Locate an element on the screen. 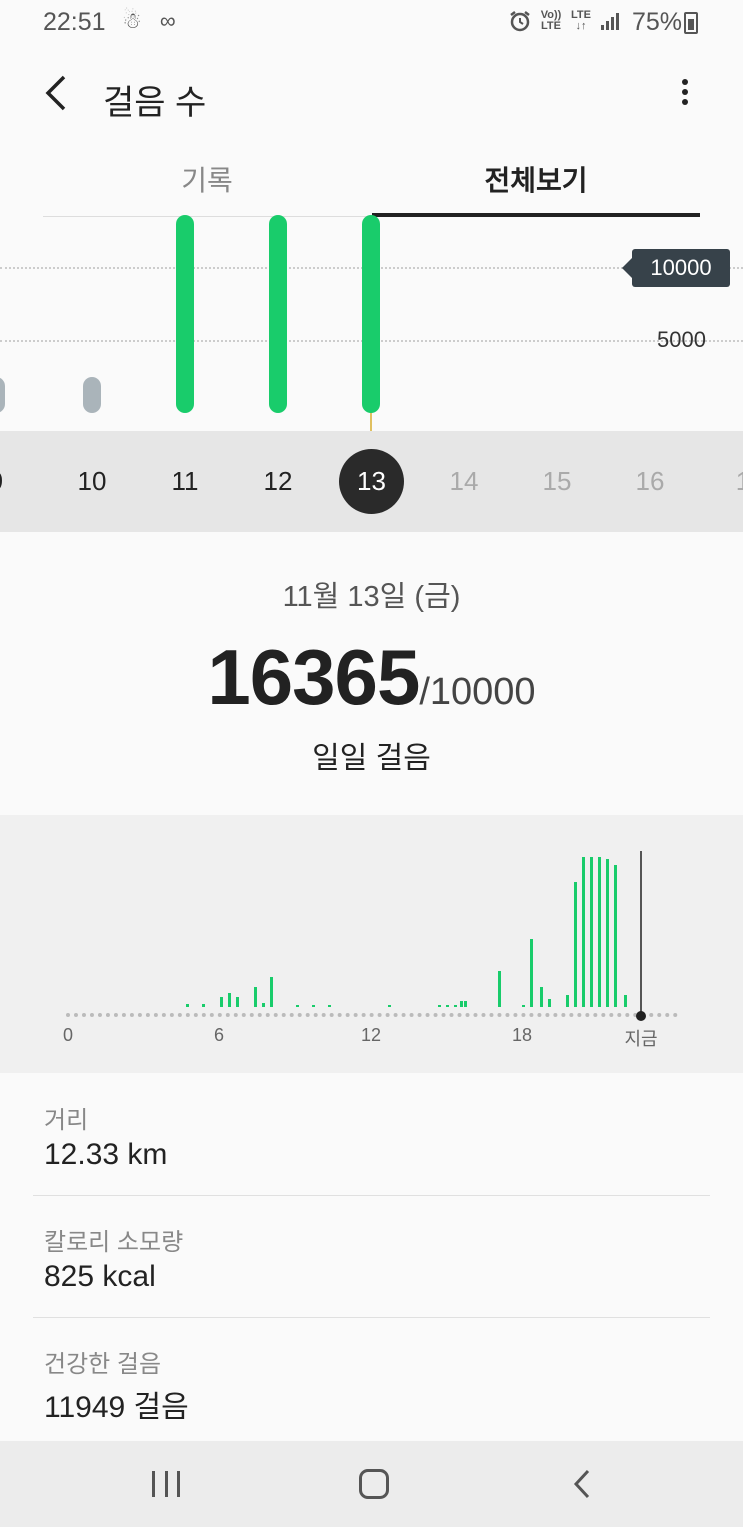 The image size is (743, 1527). step-count-line: 16365/10000 is located at coordinates (371, 677).